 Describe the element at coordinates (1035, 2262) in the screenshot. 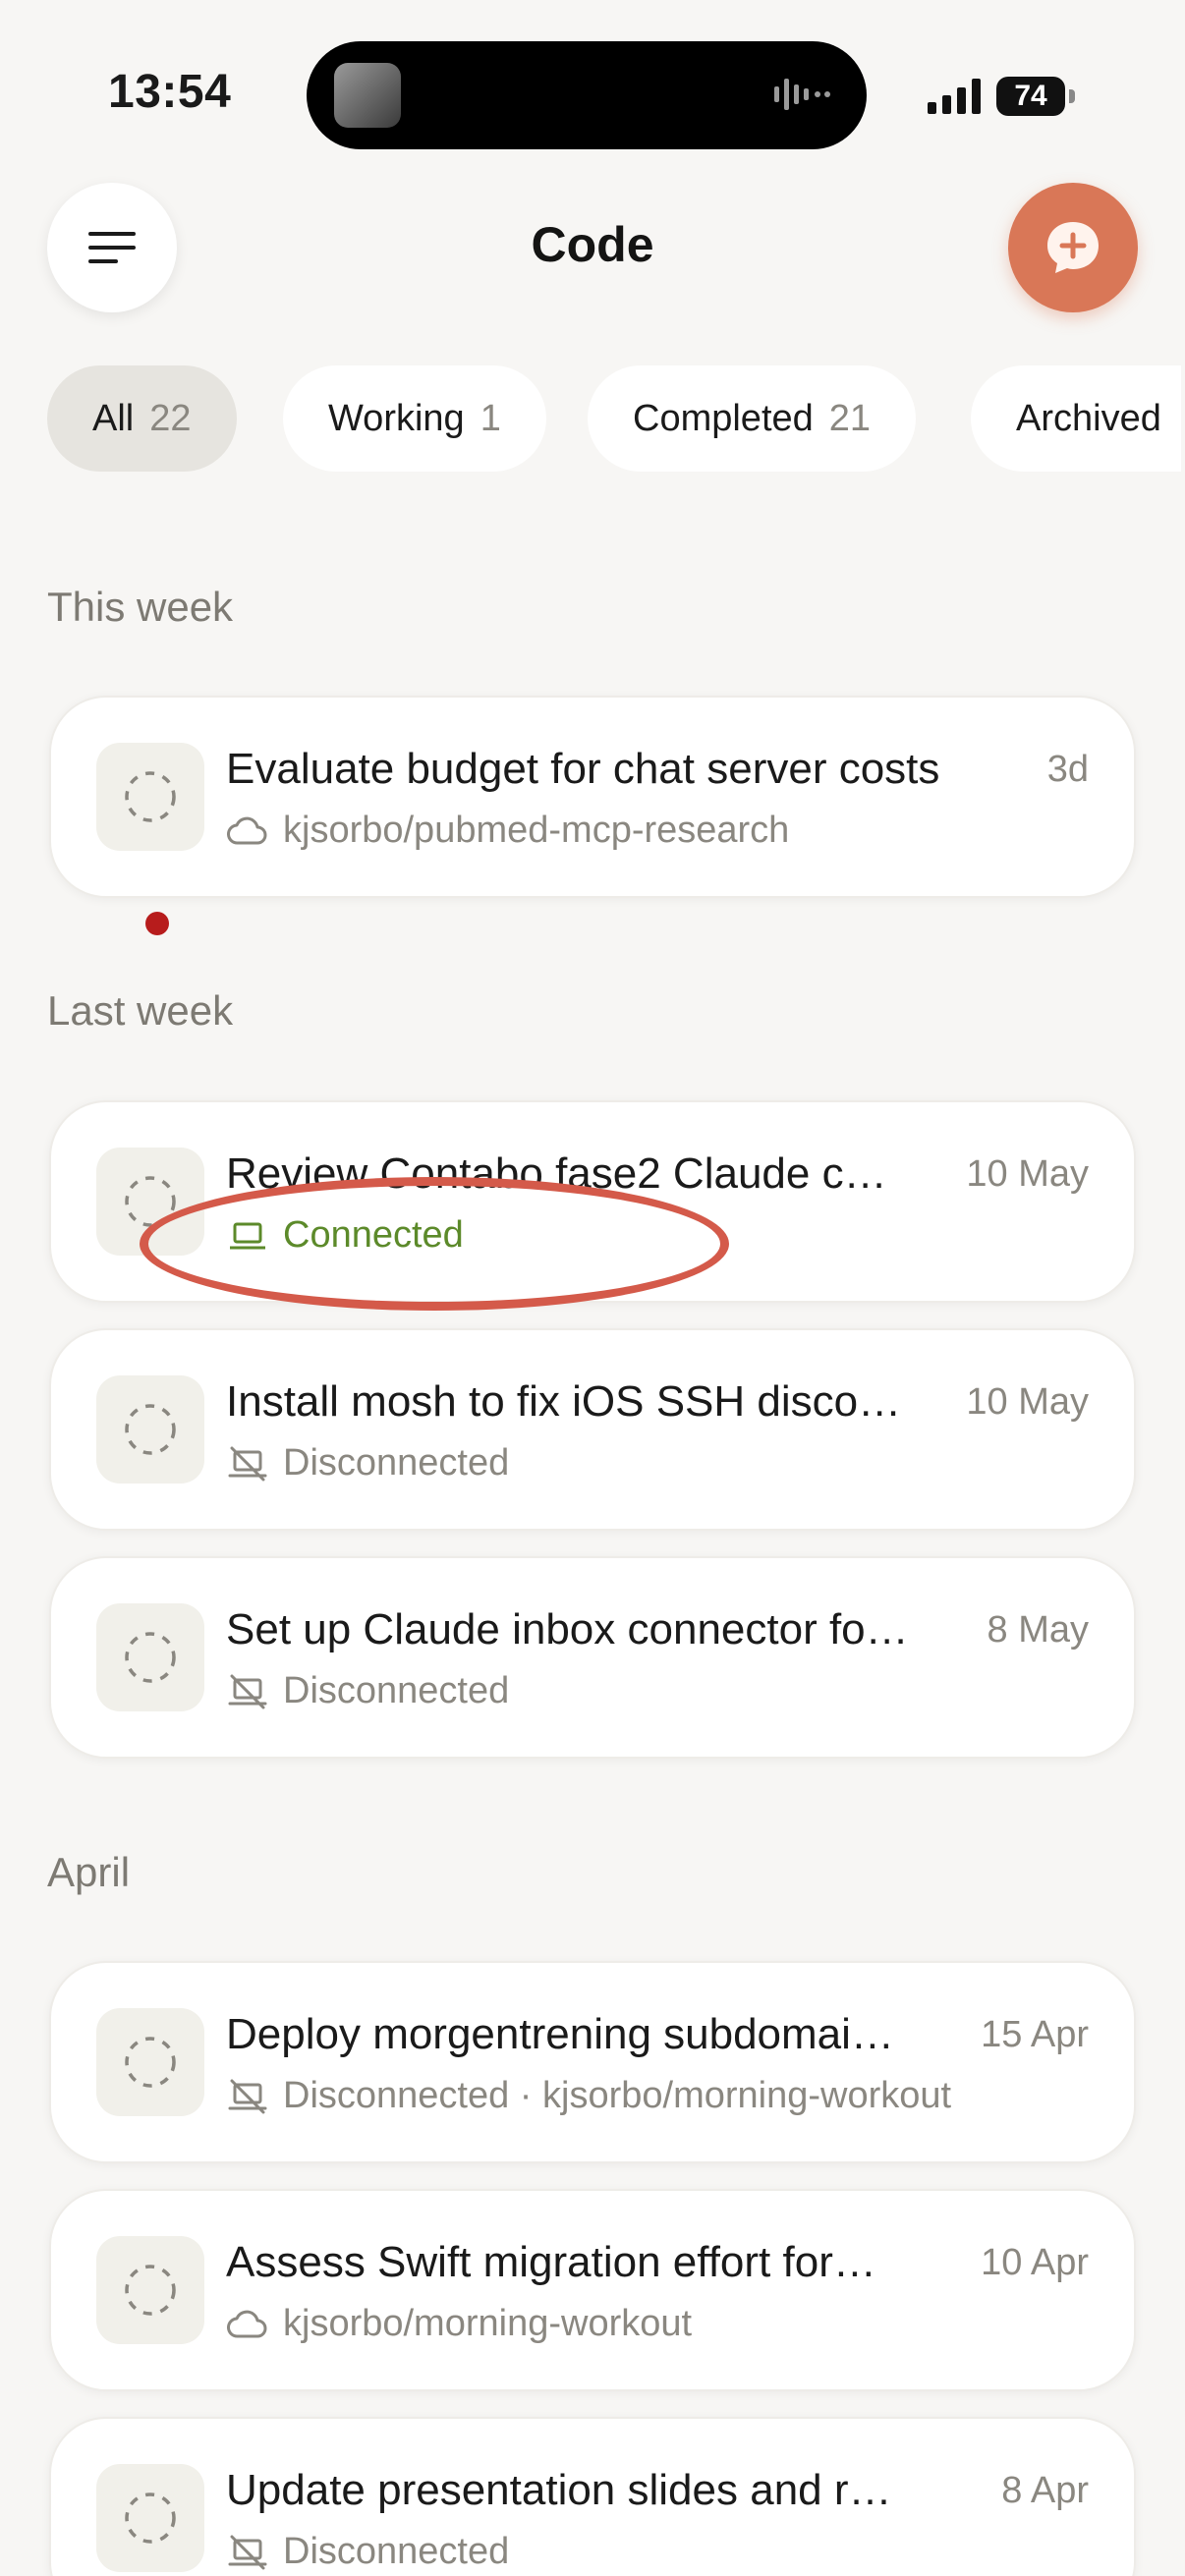

I see `session-date: 10 Apr` at that location.